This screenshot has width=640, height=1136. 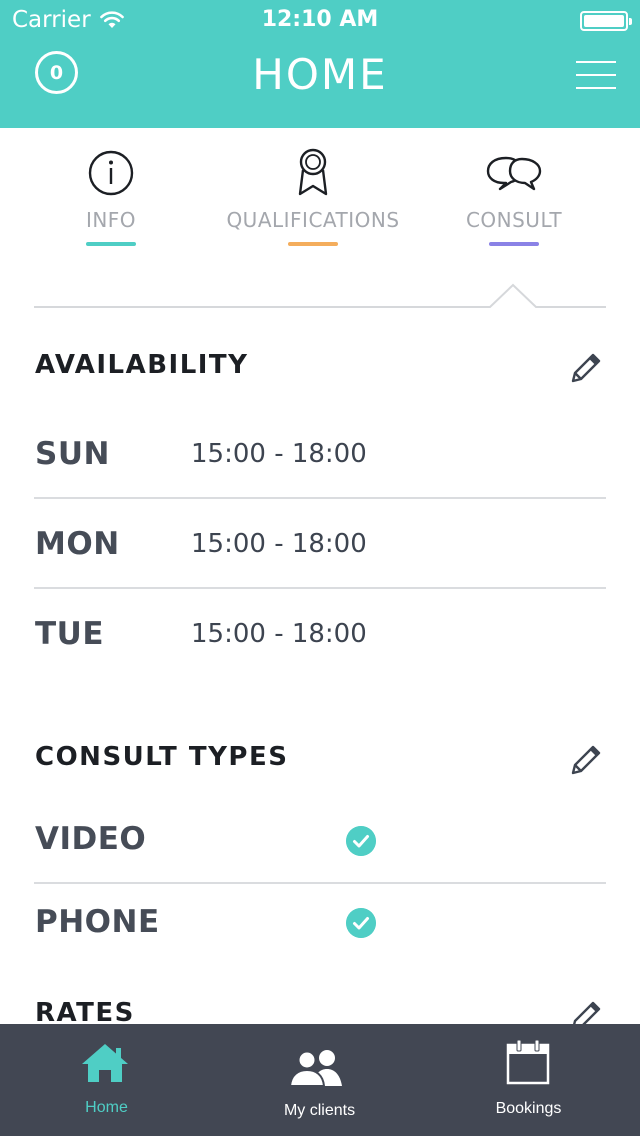 I want to click on nav-home-label: Home, so click(x=106, y=1107).